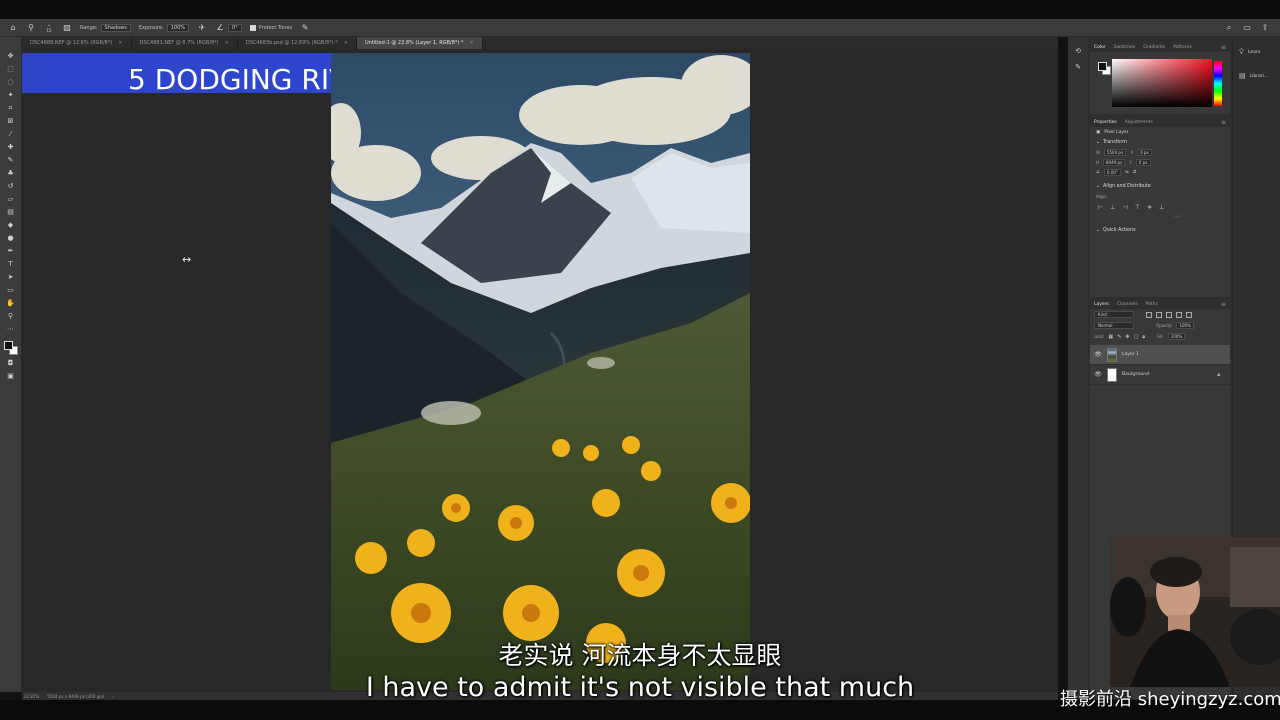 This screenshot has height=720, width=1280. Describe the element at coordinates (11, 264) in the screenshot. I see `type-tool-icon: T` at that location.